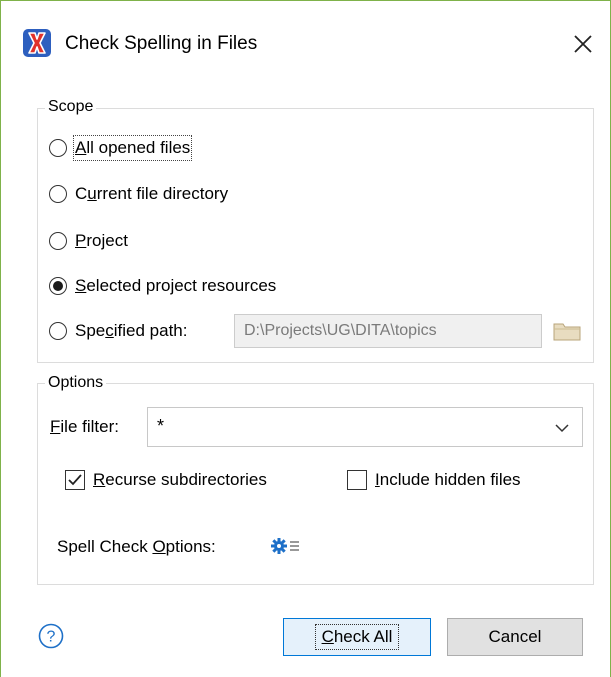 The height and width of the screenshot is (677, 611). I want to click on radio-label-all-opened-files: All opened files, so click(132, 148).